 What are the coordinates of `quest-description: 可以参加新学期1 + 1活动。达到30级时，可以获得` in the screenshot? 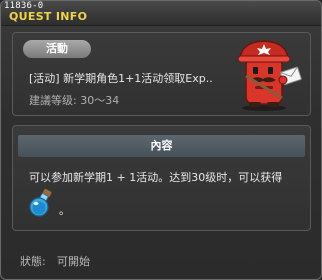 It's located at (156, 177).